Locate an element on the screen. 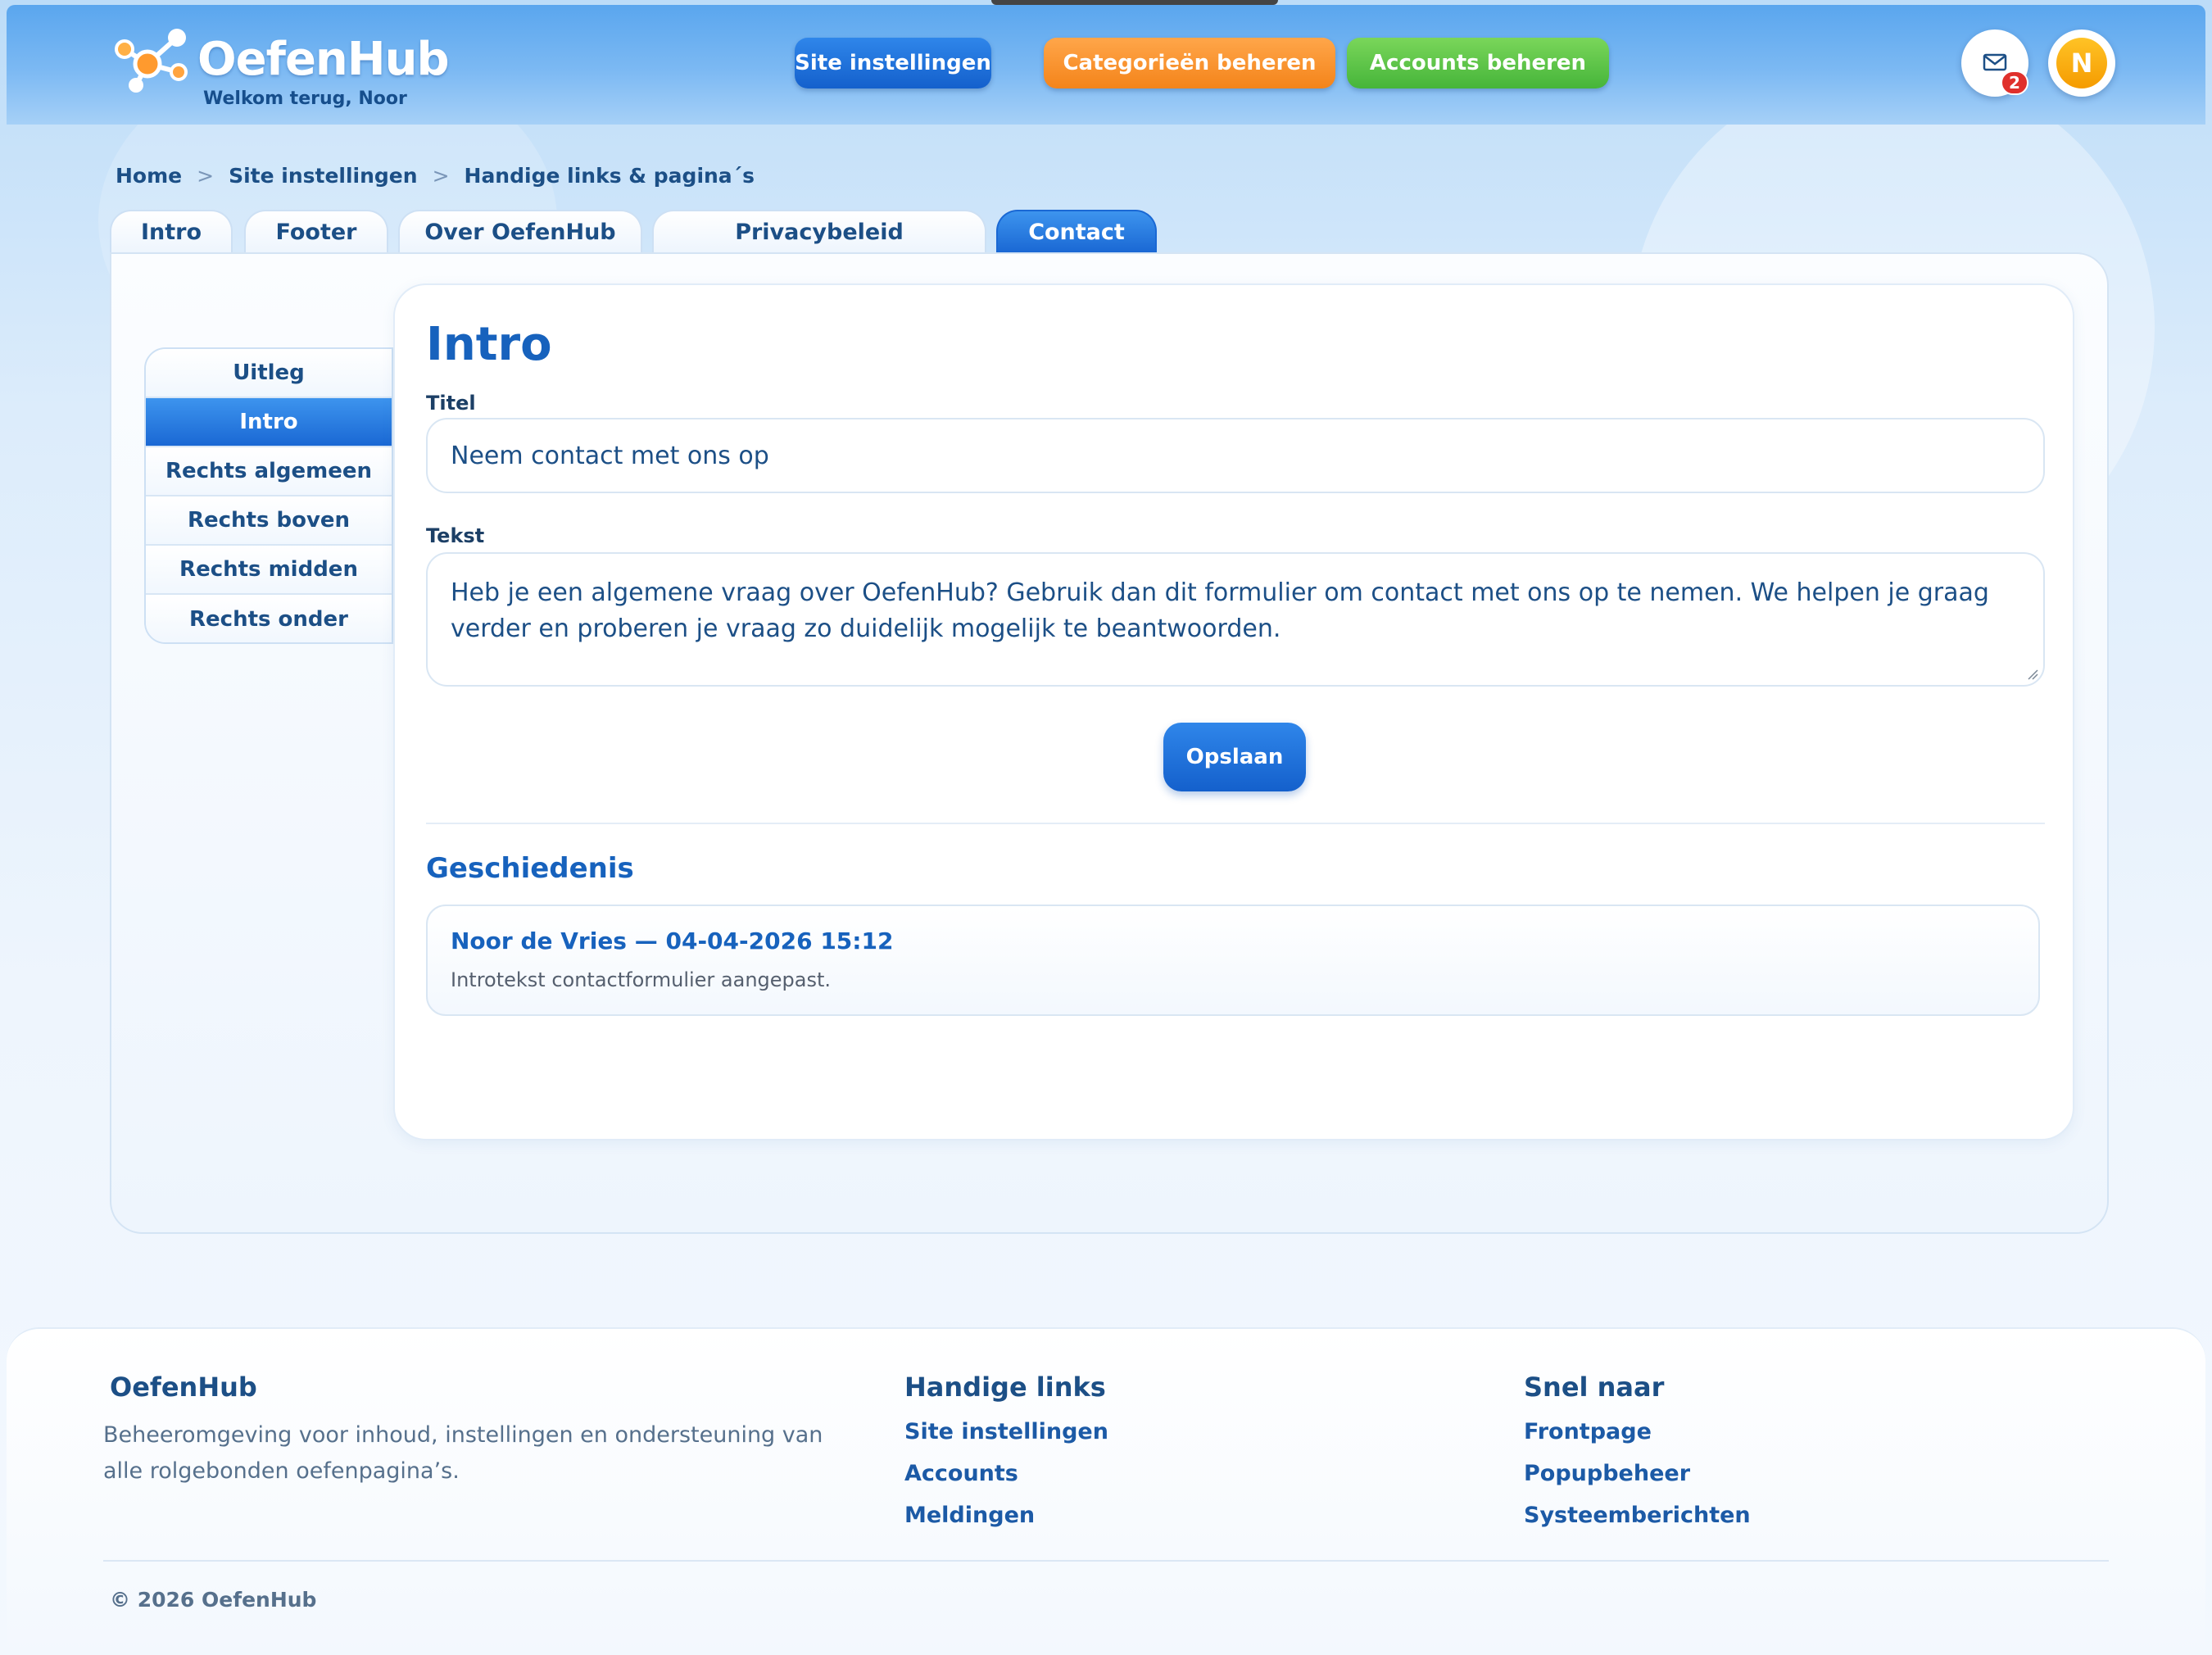 The height and width of the screenshot is (1655, 2212). history-author-date: Noor de Vries — 04-04-2026 15:12 is located at coordinates (672, 940).